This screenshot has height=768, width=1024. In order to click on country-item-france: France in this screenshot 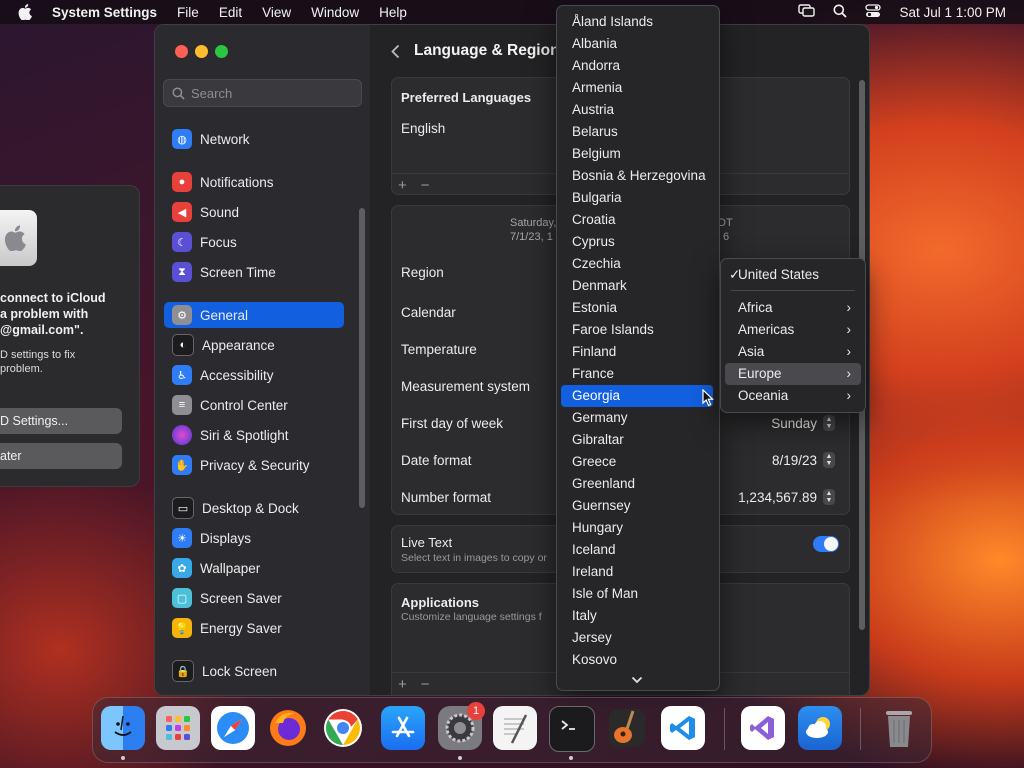, I will do `click(637, 374)`.